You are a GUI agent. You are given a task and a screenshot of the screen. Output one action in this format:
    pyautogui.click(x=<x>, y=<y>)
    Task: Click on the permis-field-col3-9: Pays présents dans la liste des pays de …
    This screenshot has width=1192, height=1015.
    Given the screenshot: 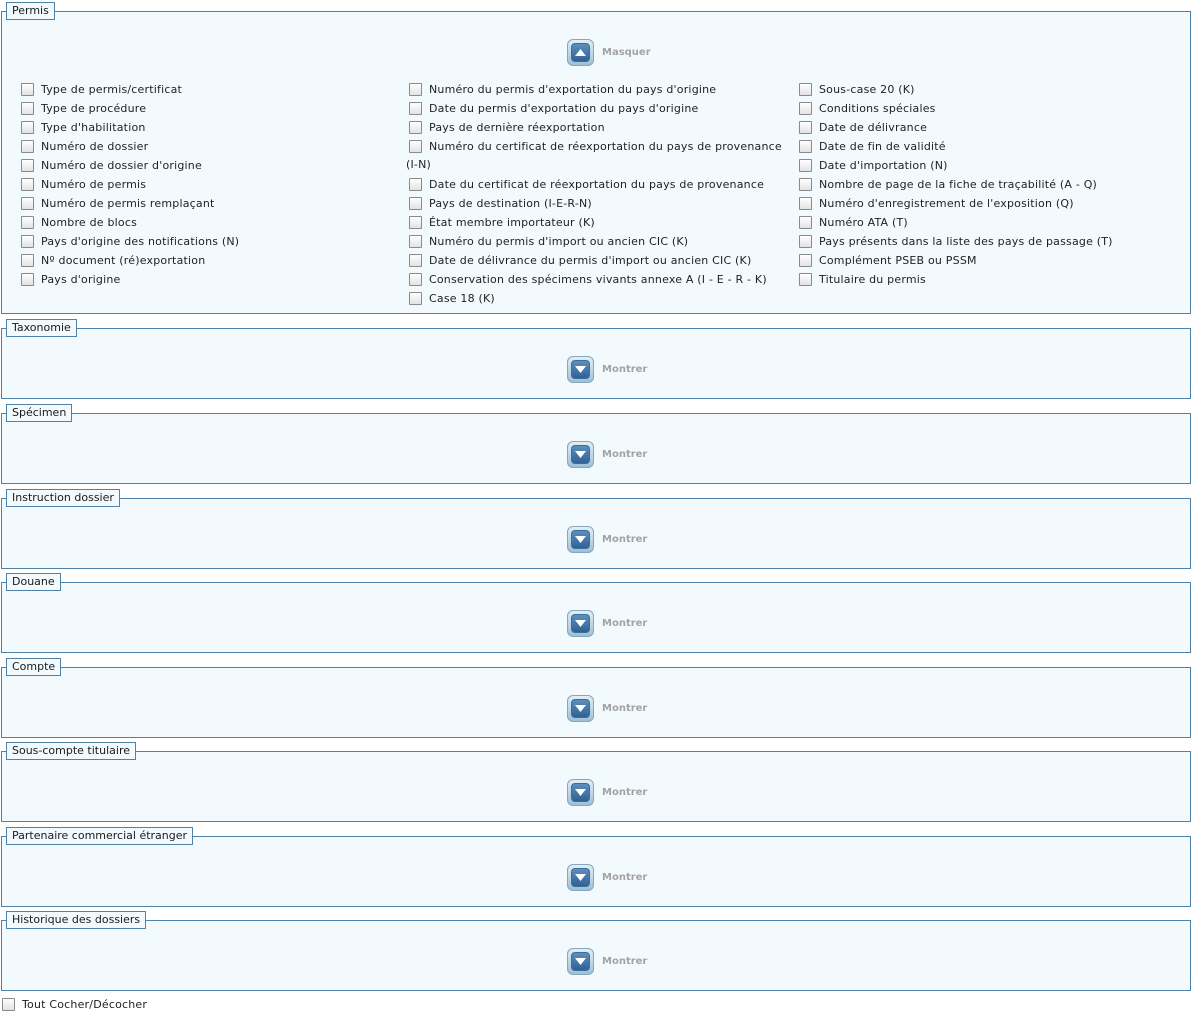 What is the action you would take?
    pyautogui.click(x=956, y=241)
    